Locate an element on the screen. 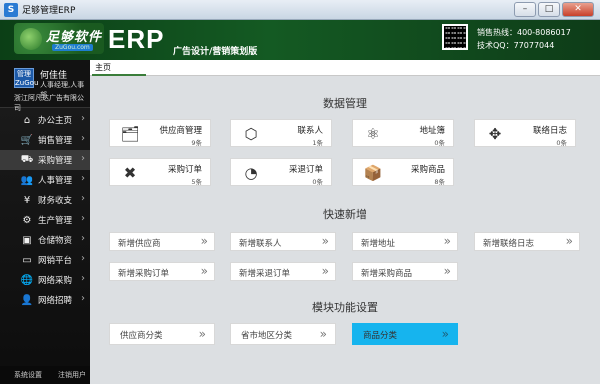  card-label: 联络日志 is located at coordinates (549, 131).